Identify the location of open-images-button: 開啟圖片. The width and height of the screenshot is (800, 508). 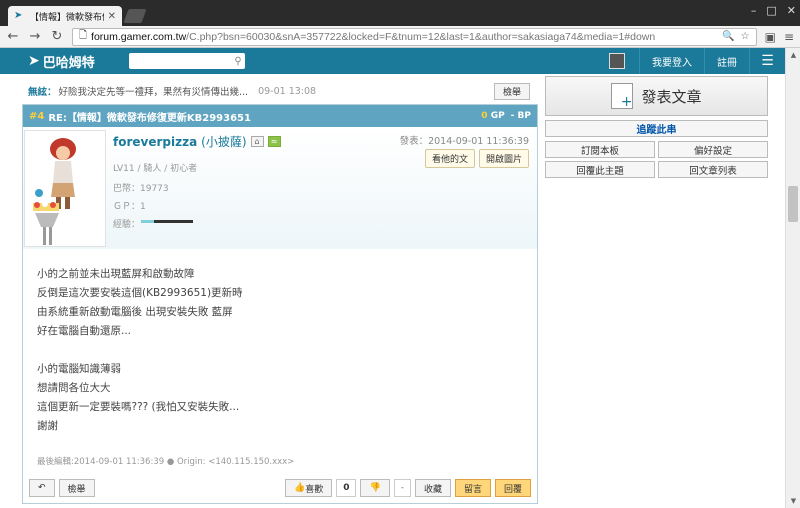
(503, 158).